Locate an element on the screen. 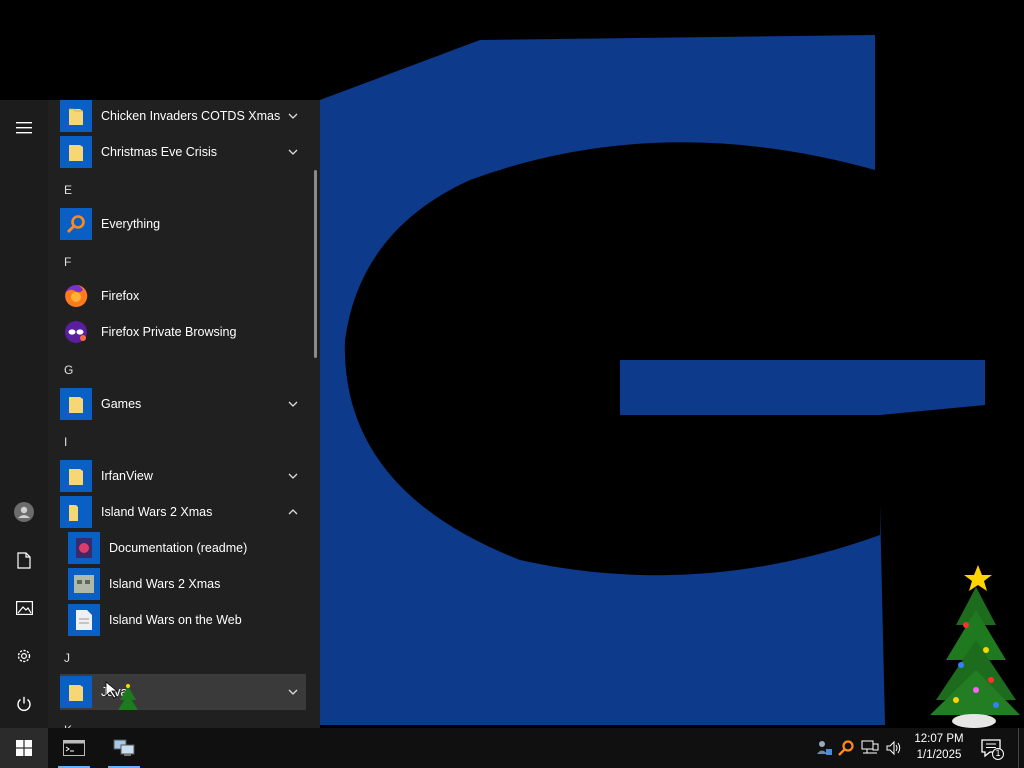 The height and width of the screenshot is (768, 1024). firefox-icon is located at coordinates (76, 296).